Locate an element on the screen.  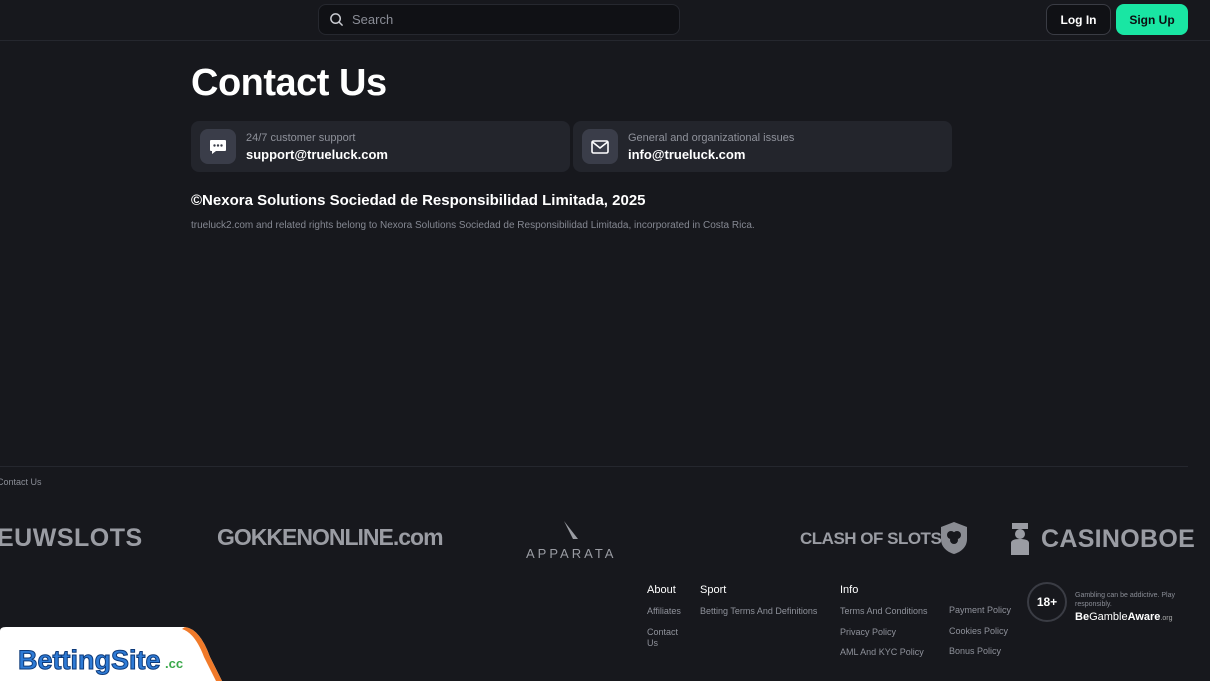
casinoboe-wordmark: CASINOBOE is located at coordinates (1118, 538).